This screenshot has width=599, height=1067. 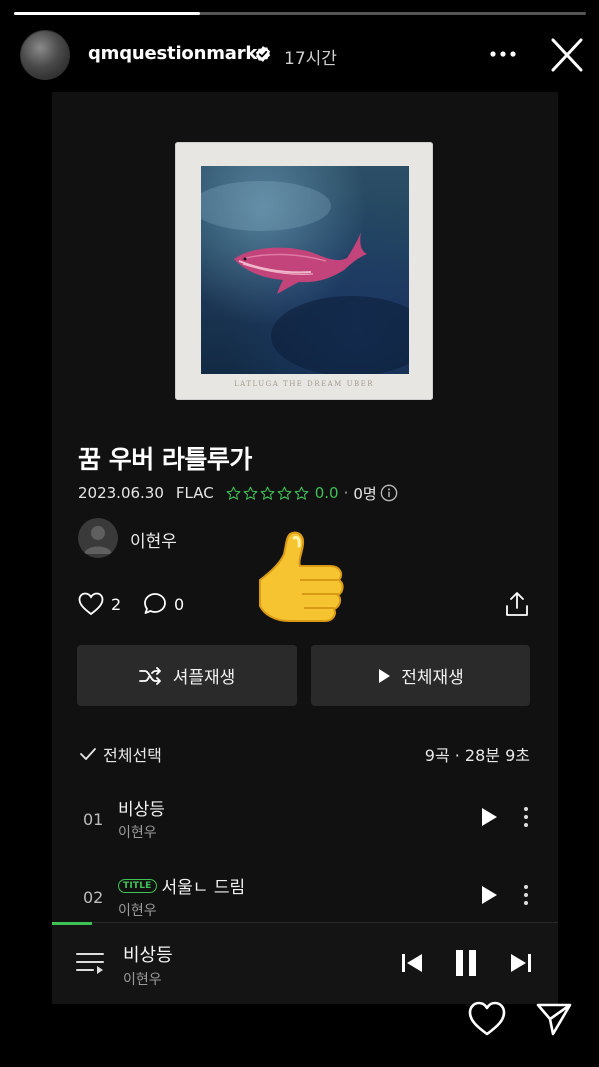 I want to click on select-all-label: 전체선택, so click(x=132, y=755).